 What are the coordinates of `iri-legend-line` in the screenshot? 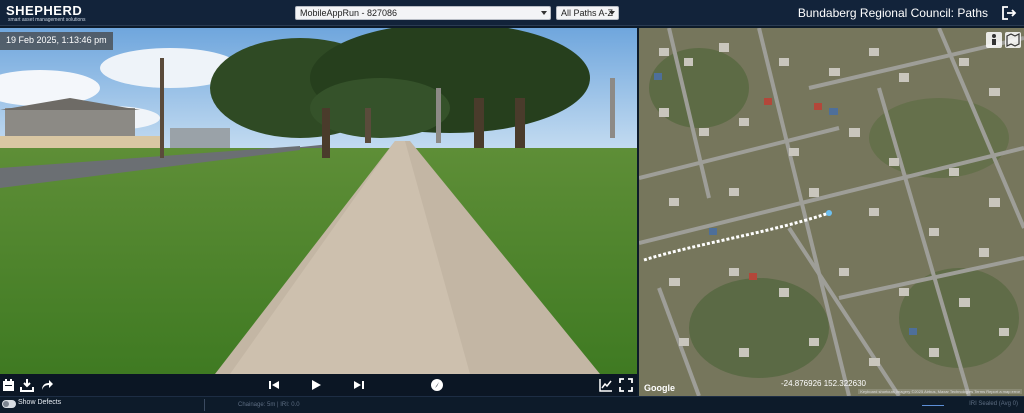 It's located at (933, 405).